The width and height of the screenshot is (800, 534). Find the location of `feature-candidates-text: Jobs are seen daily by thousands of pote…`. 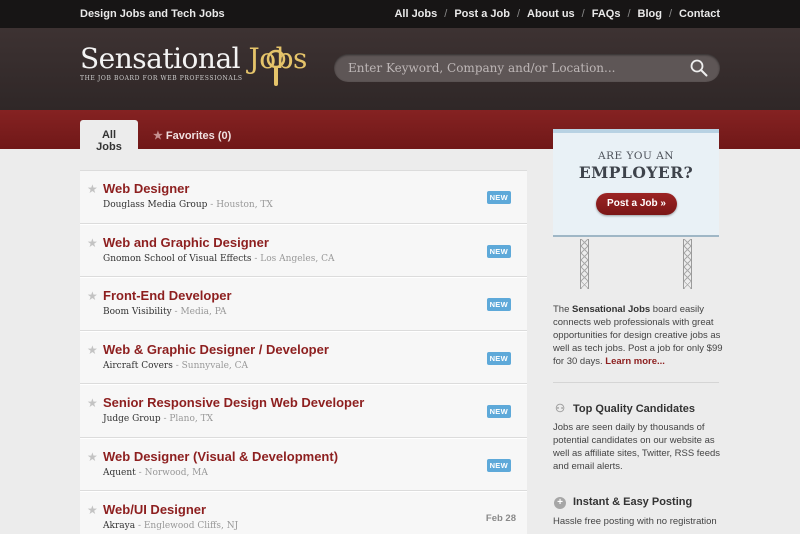

feature-candidates-text: Jobs are seen daily by thousands of pote… is located at coordinates (637, 447).